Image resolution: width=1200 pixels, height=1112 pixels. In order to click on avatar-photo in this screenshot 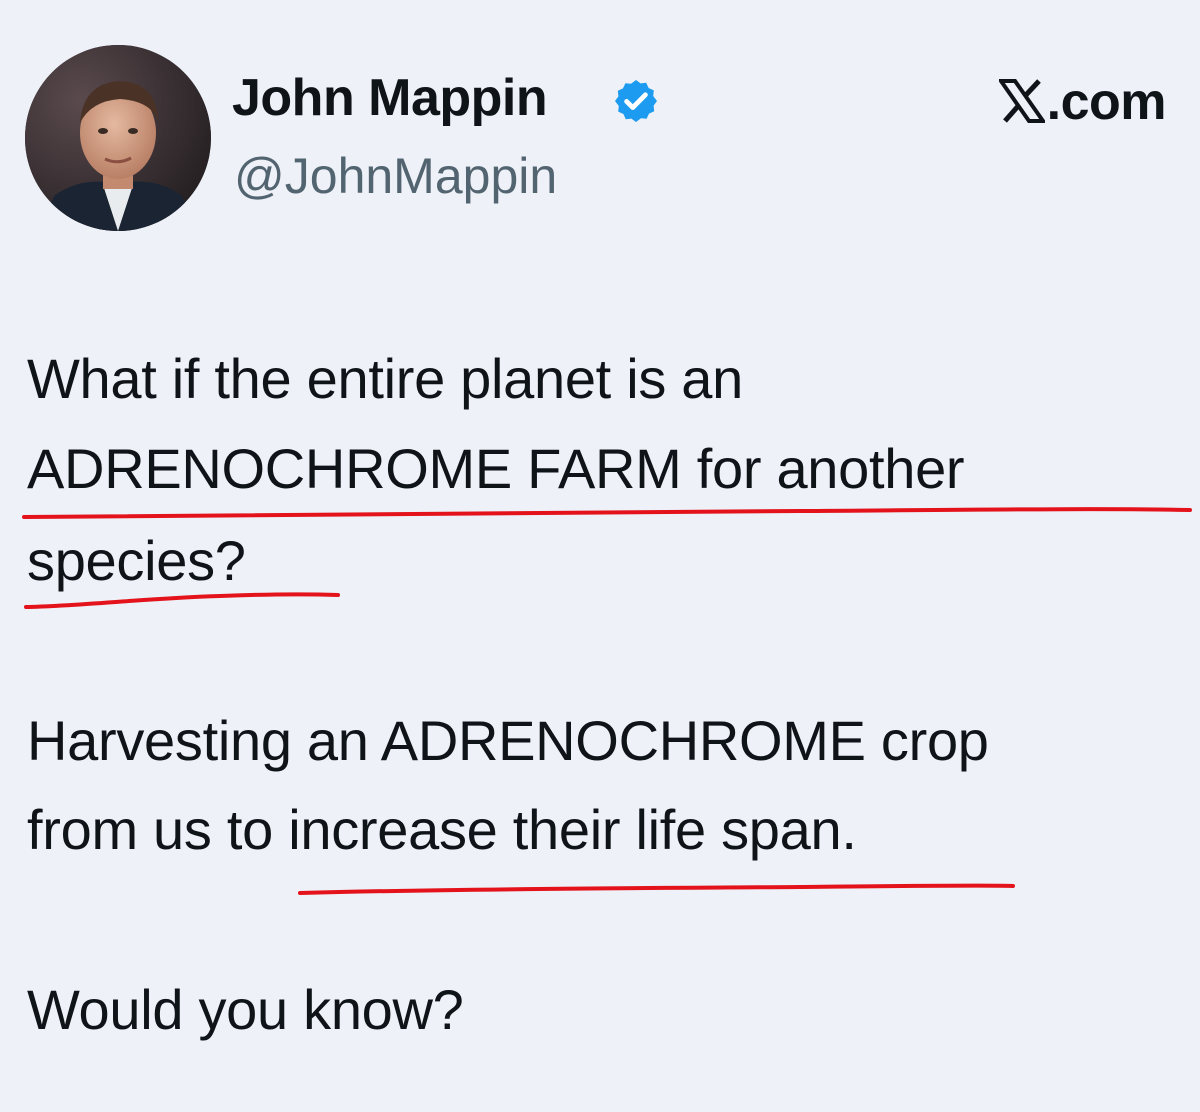, I will do `click(118, 138)`.